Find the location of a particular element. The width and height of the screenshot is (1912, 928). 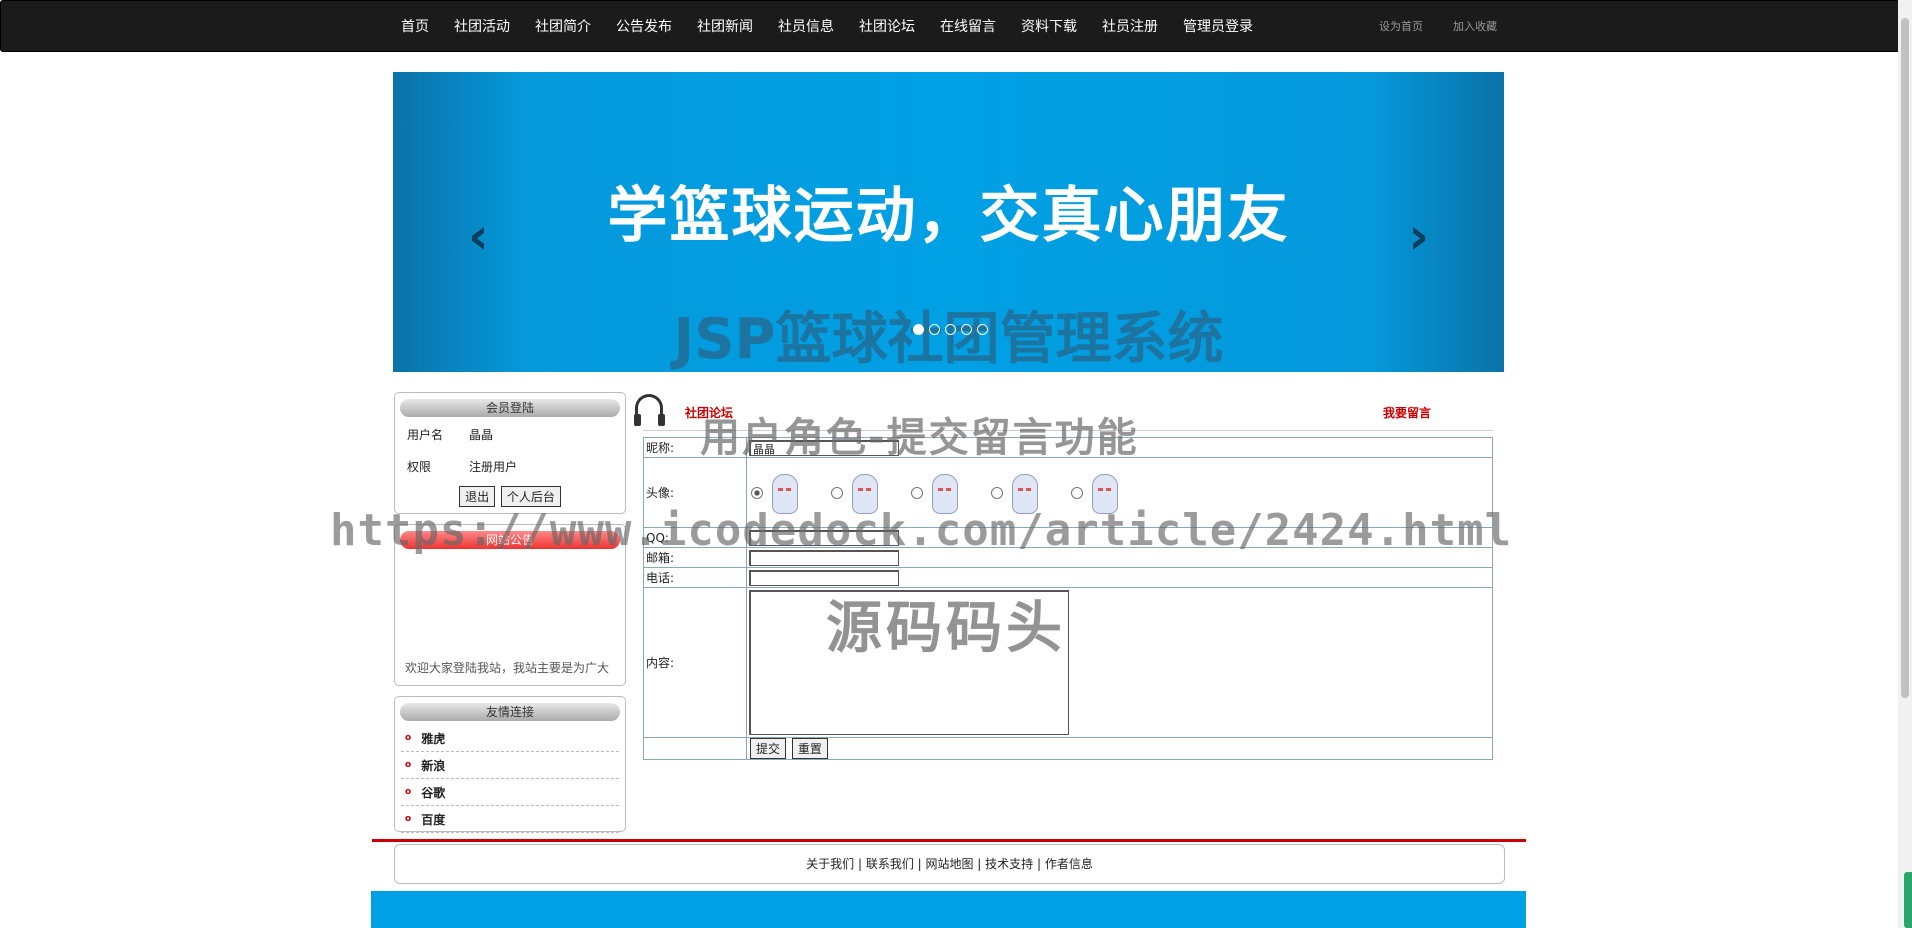

username-label: 用户名 is located at coordinates (425, 435).